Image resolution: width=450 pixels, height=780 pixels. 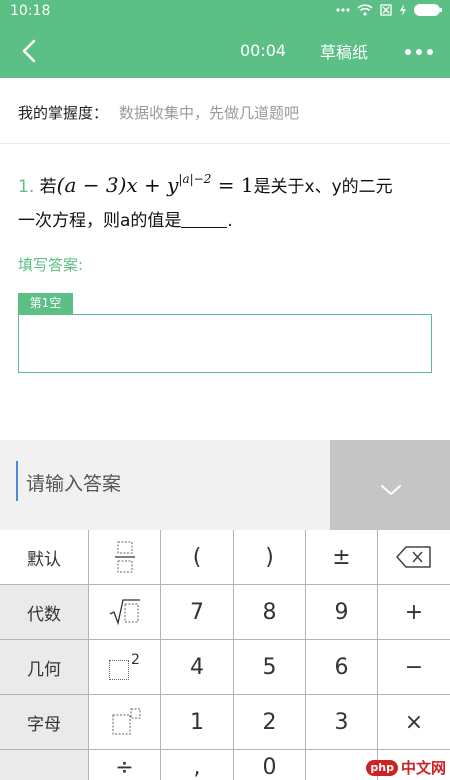 What do you see at coordinates (225, 12) in the screenshot?
I see `status-bar: 10:18` at bounding box center [225, 12].